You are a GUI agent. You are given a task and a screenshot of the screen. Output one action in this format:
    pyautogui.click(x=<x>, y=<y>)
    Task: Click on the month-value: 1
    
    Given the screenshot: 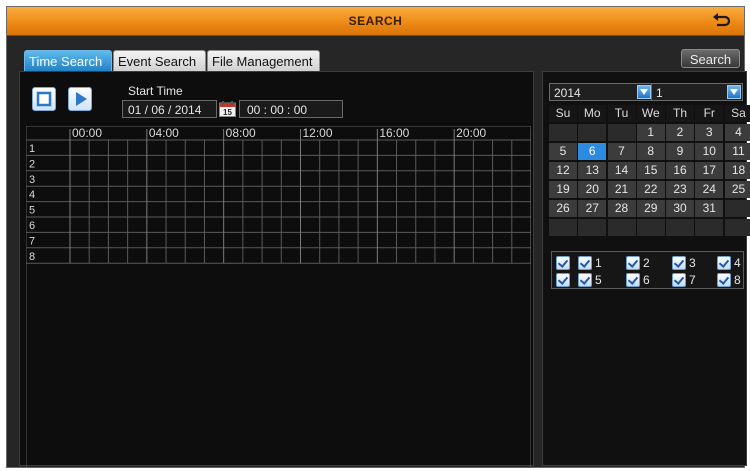 What is the action you would take?
    pyautogui.click(x=659, y=93)
    